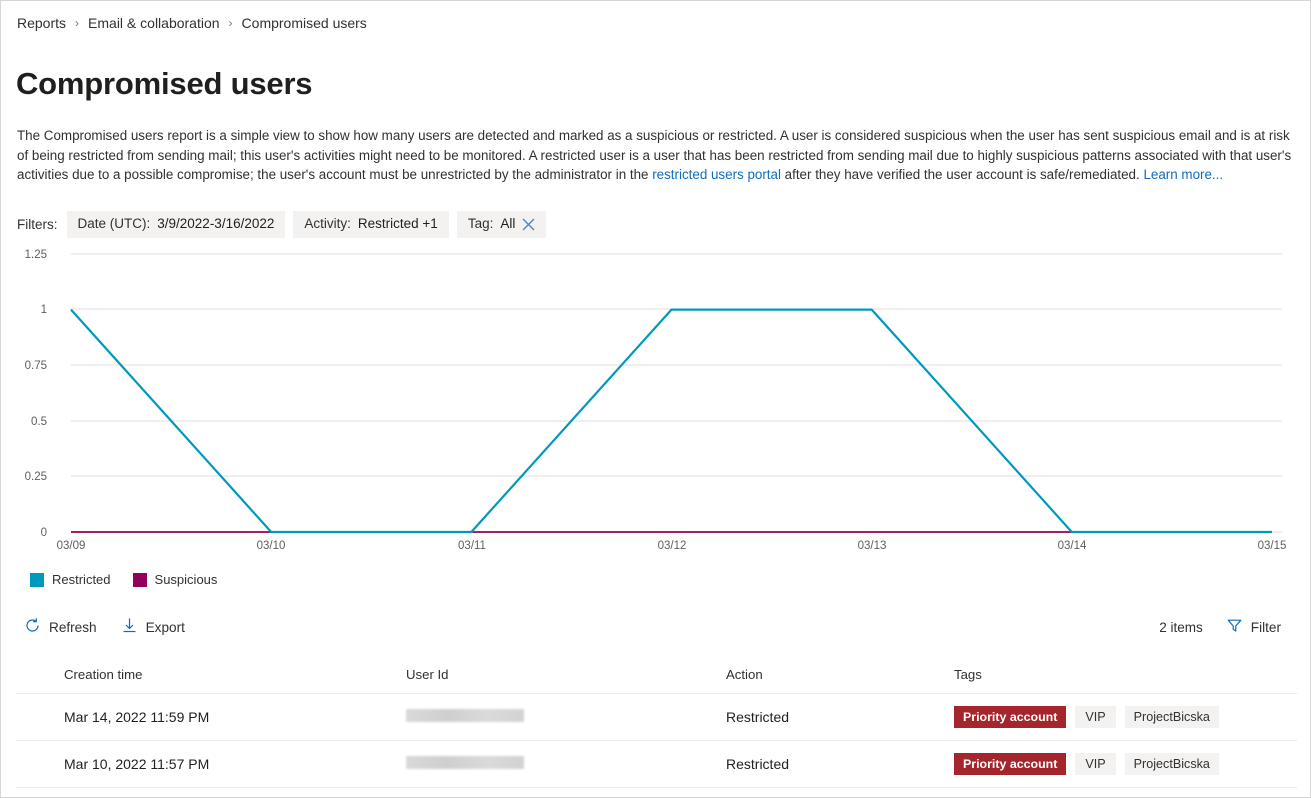  What do you see at coordinates (1234, 627) in the screenshot?
I see `filter-icon` at bounding box center [1234, 627].